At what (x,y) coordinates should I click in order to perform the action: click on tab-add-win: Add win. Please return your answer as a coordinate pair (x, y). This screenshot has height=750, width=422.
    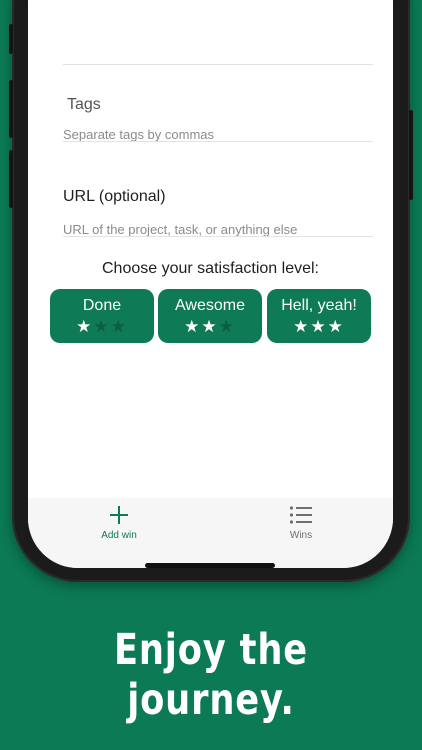
    Looking at the image, I should click on (119, 528).